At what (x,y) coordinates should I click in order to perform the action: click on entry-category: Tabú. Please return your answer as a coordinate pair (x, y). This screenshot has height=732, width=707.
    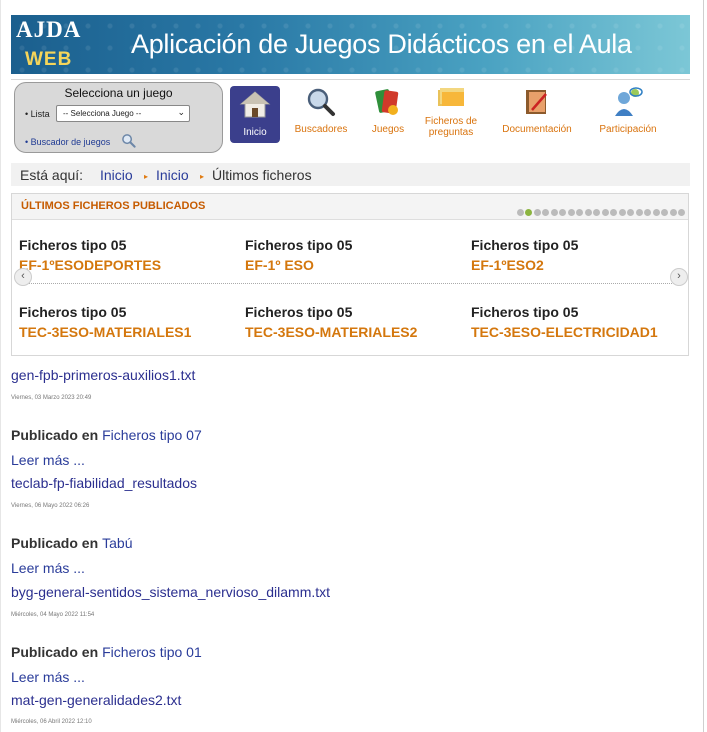
    Looking at the image, I should click on (117, 543).